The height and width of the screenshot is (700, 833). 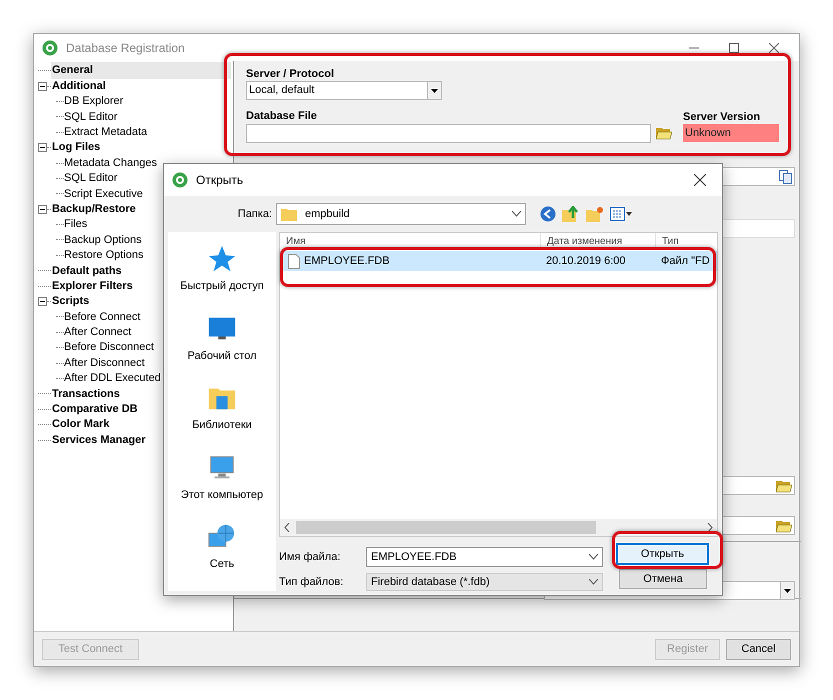 What do you see at coordinates (99, 440) in the screenshot?
I see `tree-item: Services Manager` at bounding box center [99, 440].